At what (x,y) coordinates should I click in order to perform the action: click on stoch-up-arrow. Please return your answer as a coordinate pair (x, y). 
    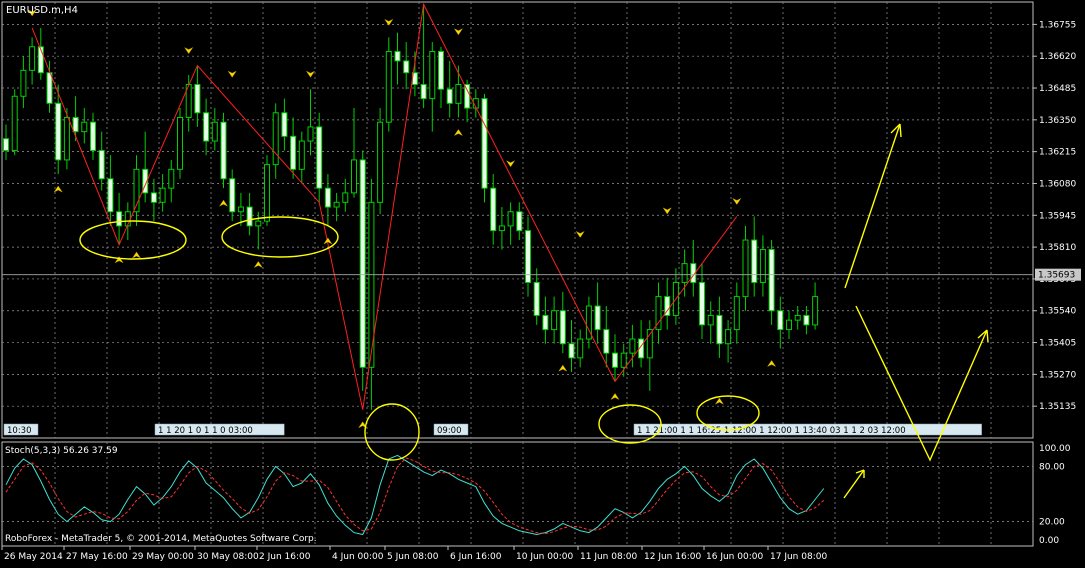
    Looking at the image, I should click on (854, 484).